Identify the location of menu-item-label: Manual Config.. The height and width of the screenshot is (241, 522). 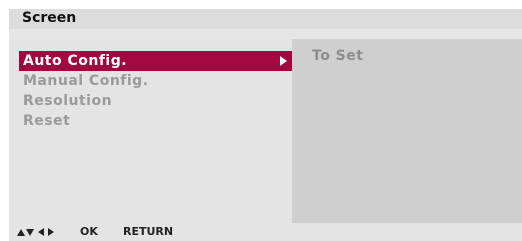
(86, 81).